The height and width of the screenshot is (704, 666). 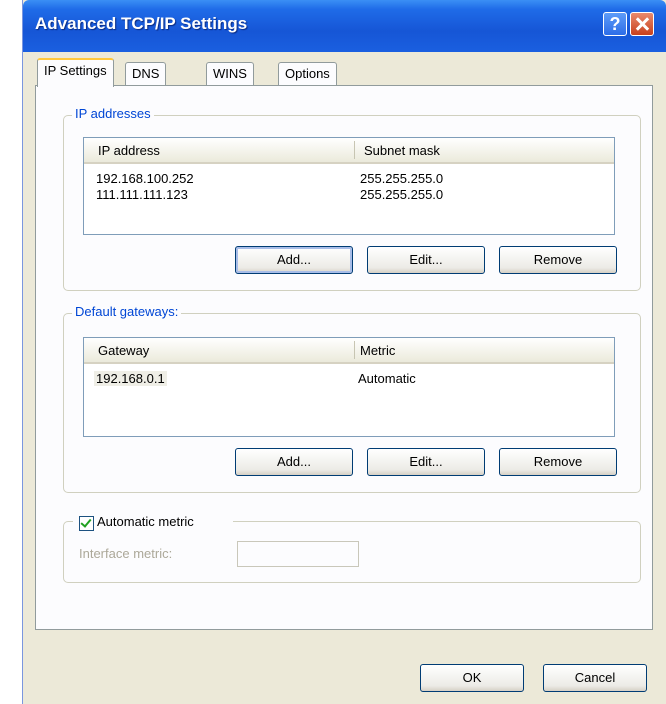 What do you see at coordinates (349, 151) in the screenshot?
I see `ip-list-header: IP address Subnet mask` at bounding box center [349, 151].